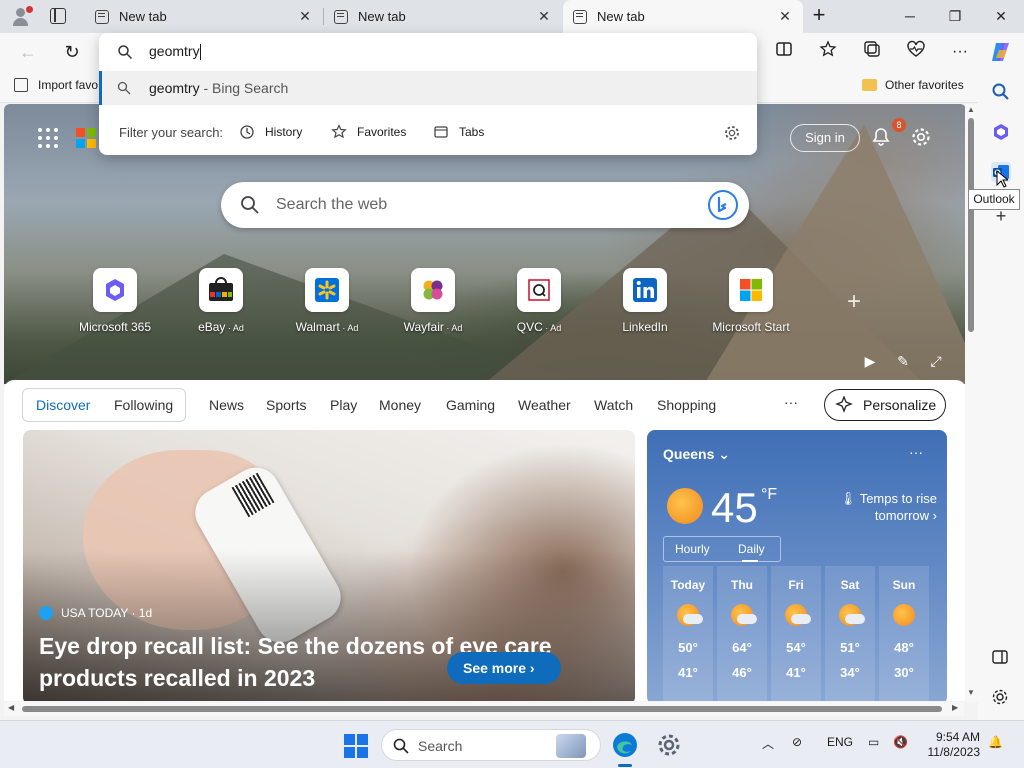  Describe the element at coordinates (433, 301) in the screenshot. I see `quicklink-wayfair: Wayfair · Ad` at that location.